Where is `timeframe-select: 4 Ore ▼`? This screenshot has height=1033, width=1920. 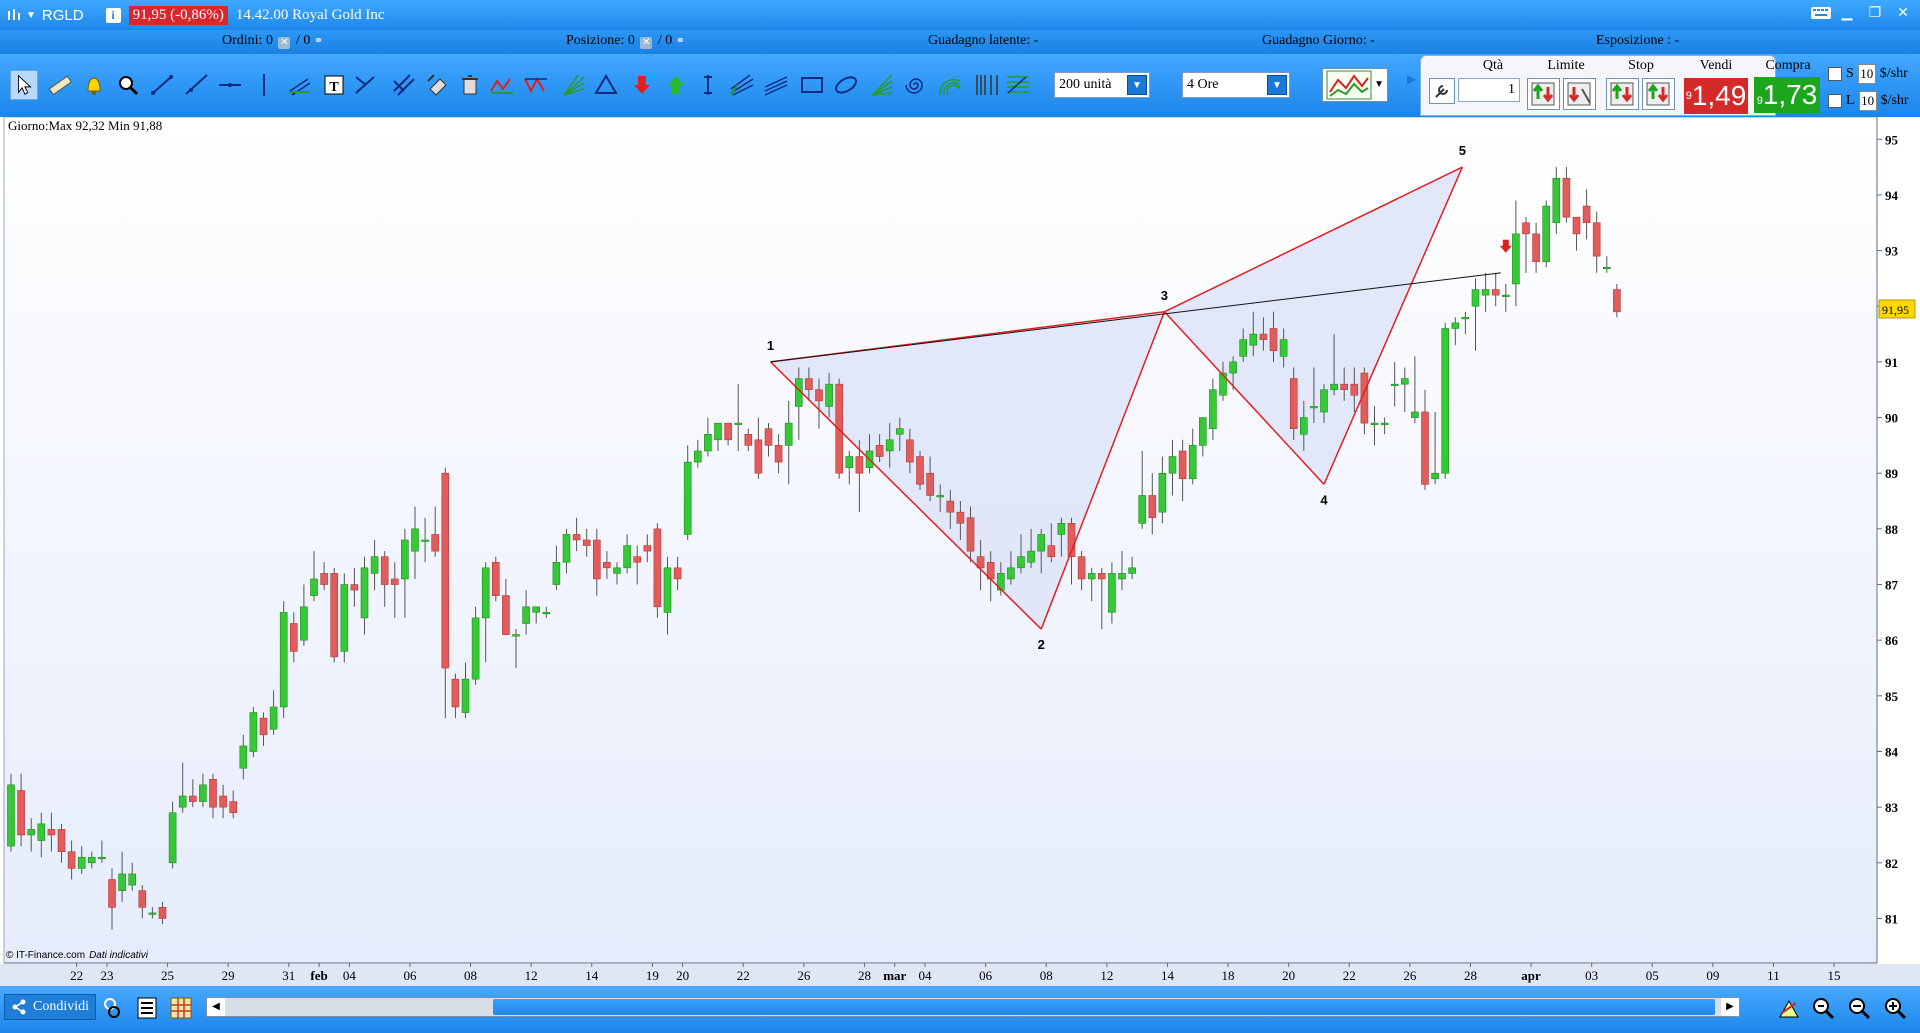
timeframe-select: 4 Ore ▼ is located at coordinates (1236, 85).